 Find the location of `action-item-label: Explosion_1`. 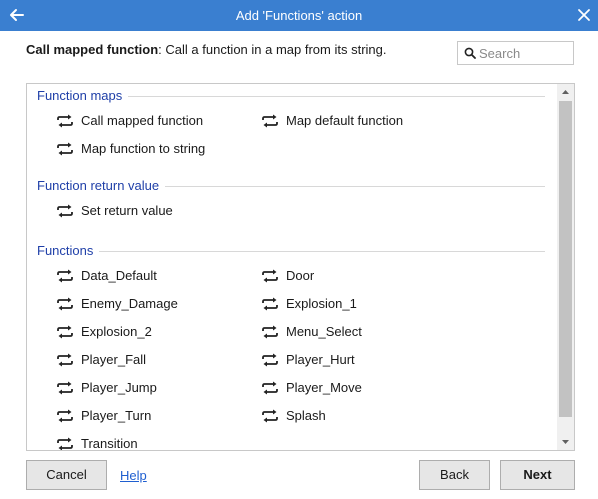

action-item-label: Explosion_1 is located at coordinates (321, 303).